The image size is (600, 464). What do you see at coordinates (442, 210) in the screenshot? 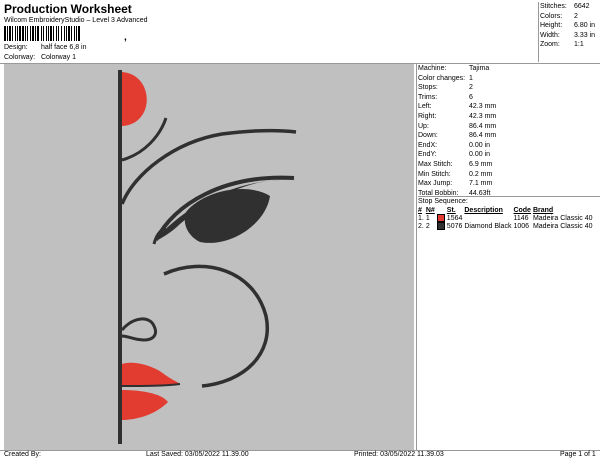
I see `stop-column-header` at bounding box center [442, 210].